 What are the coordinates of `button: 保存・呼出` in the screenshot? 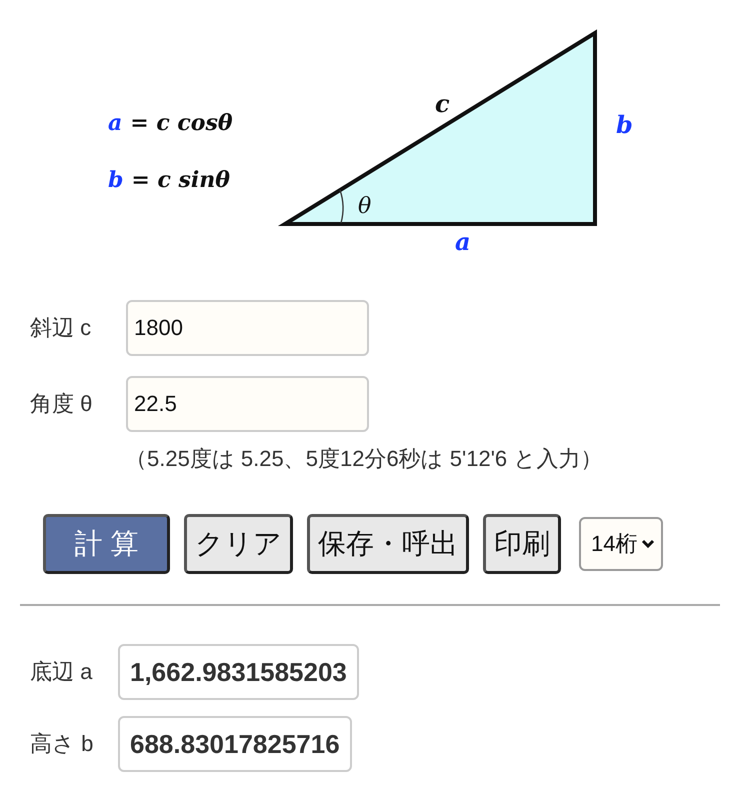 It's located at (388, 544).